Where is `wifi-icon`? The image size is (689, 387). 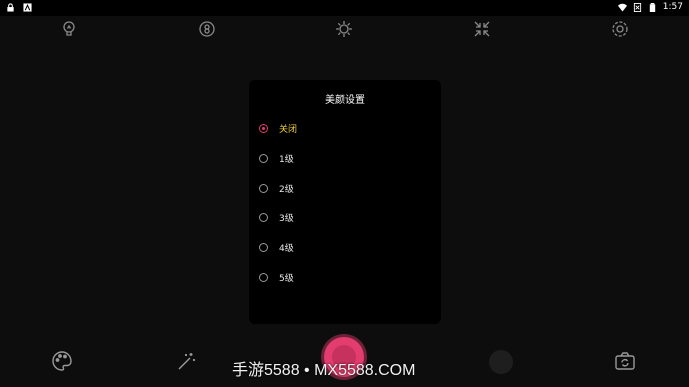 wifi-icon is located at coordinates (622, 7).